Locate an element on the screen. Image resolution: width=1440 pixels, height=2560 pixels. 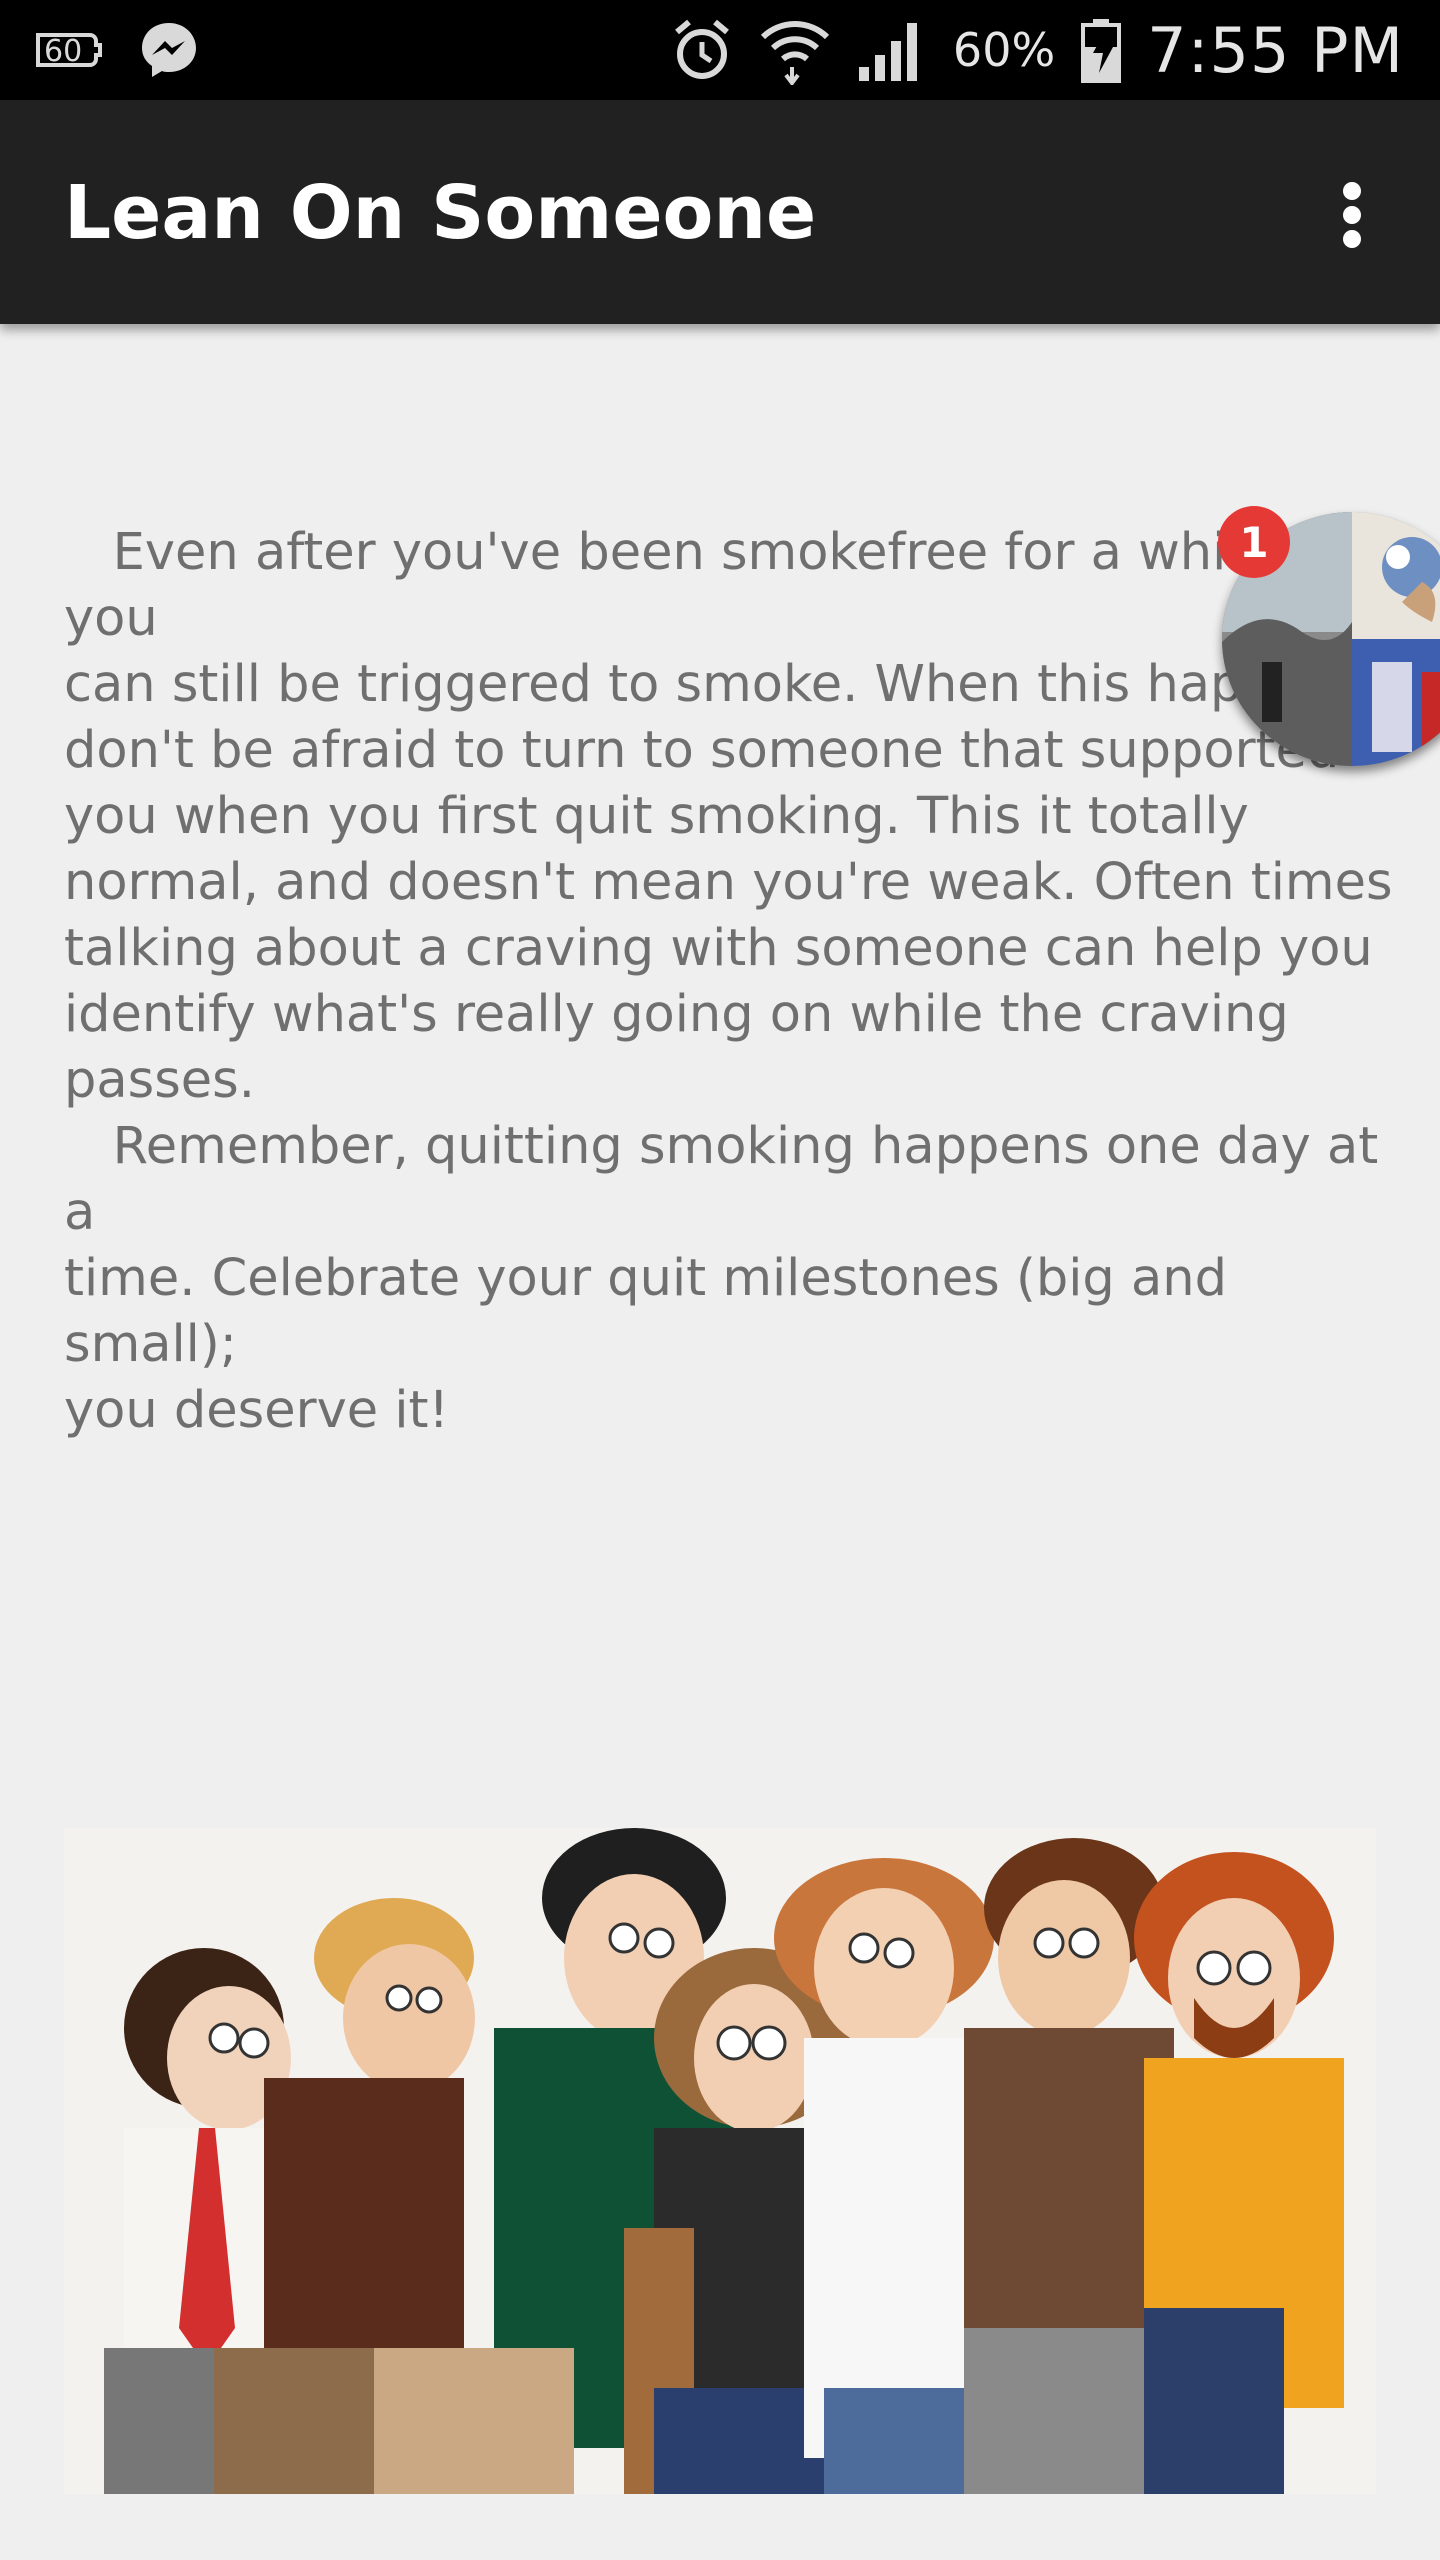
clock: 7:55 PM is located at coordinates (1275, 50).